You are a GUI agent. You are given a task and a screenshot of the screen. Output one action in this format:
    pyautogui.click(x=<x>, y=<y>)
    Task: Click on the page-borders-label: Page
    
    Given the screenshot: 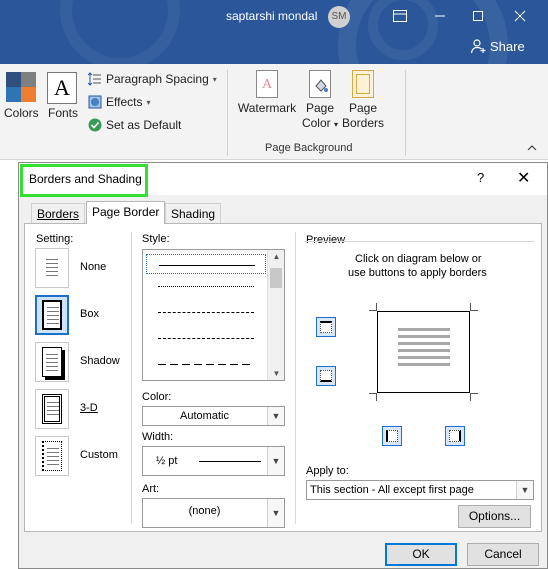 What is the action you would take?
    pyautogui.click(x=363, y=108)
    